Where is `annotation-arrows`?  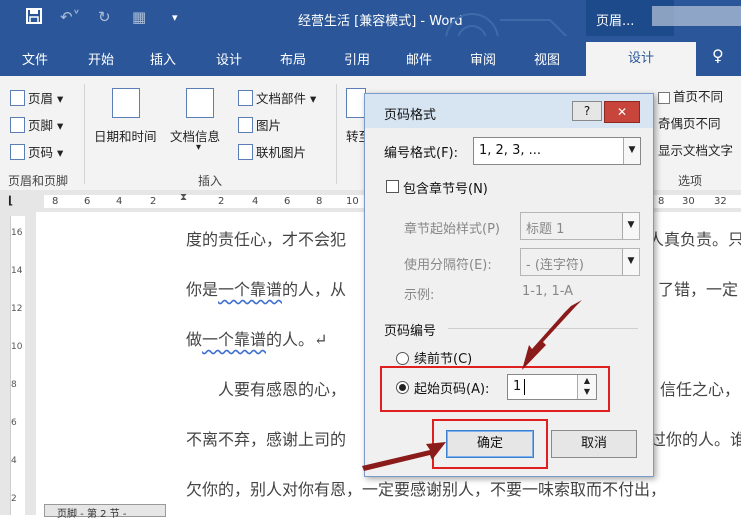 annotation-arrows is located at coordinates (472, 385).